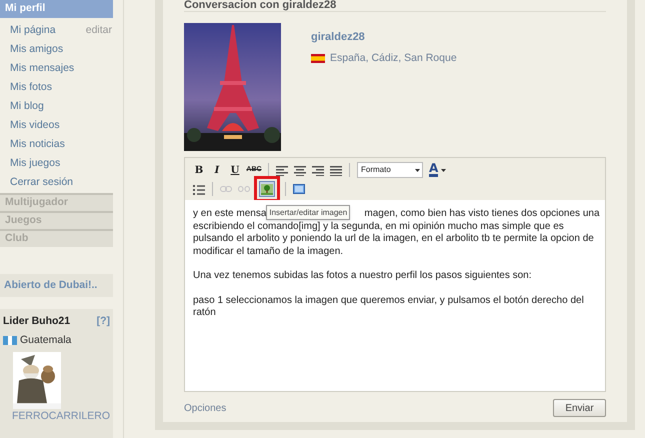 The height and width of the screenshot is (438, 645). Describe the element at coordinates (31, 88) in the screenshot. I see `sidebar-link: Mis fotos` at that location.